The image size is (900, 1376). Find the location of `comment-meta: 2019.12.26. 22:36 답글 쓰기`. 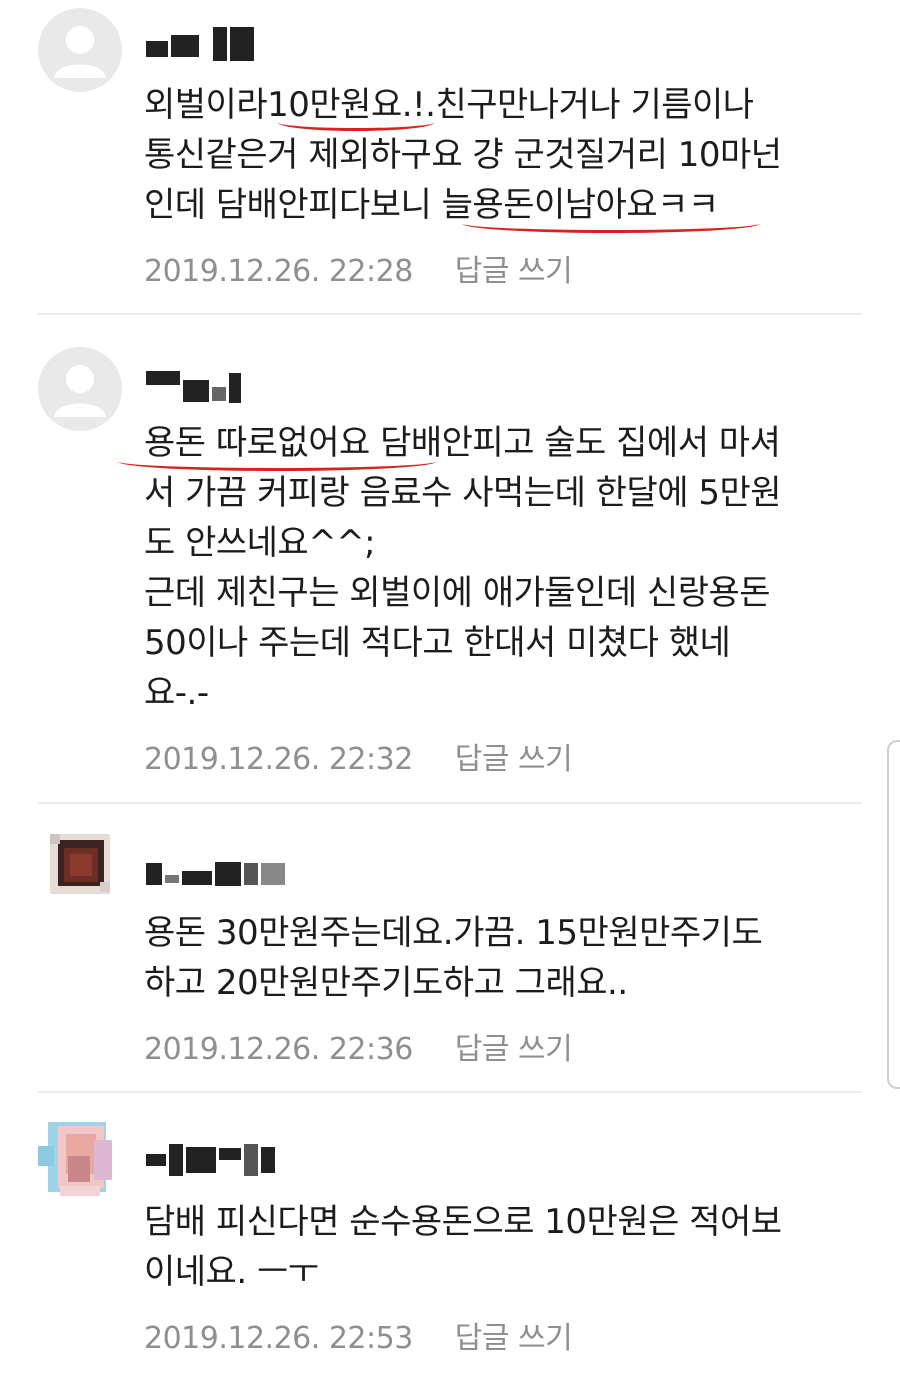

comment-meta: 2019.12.26. 22:36 답글 쓰기 is located at coordinates (358, 1046).